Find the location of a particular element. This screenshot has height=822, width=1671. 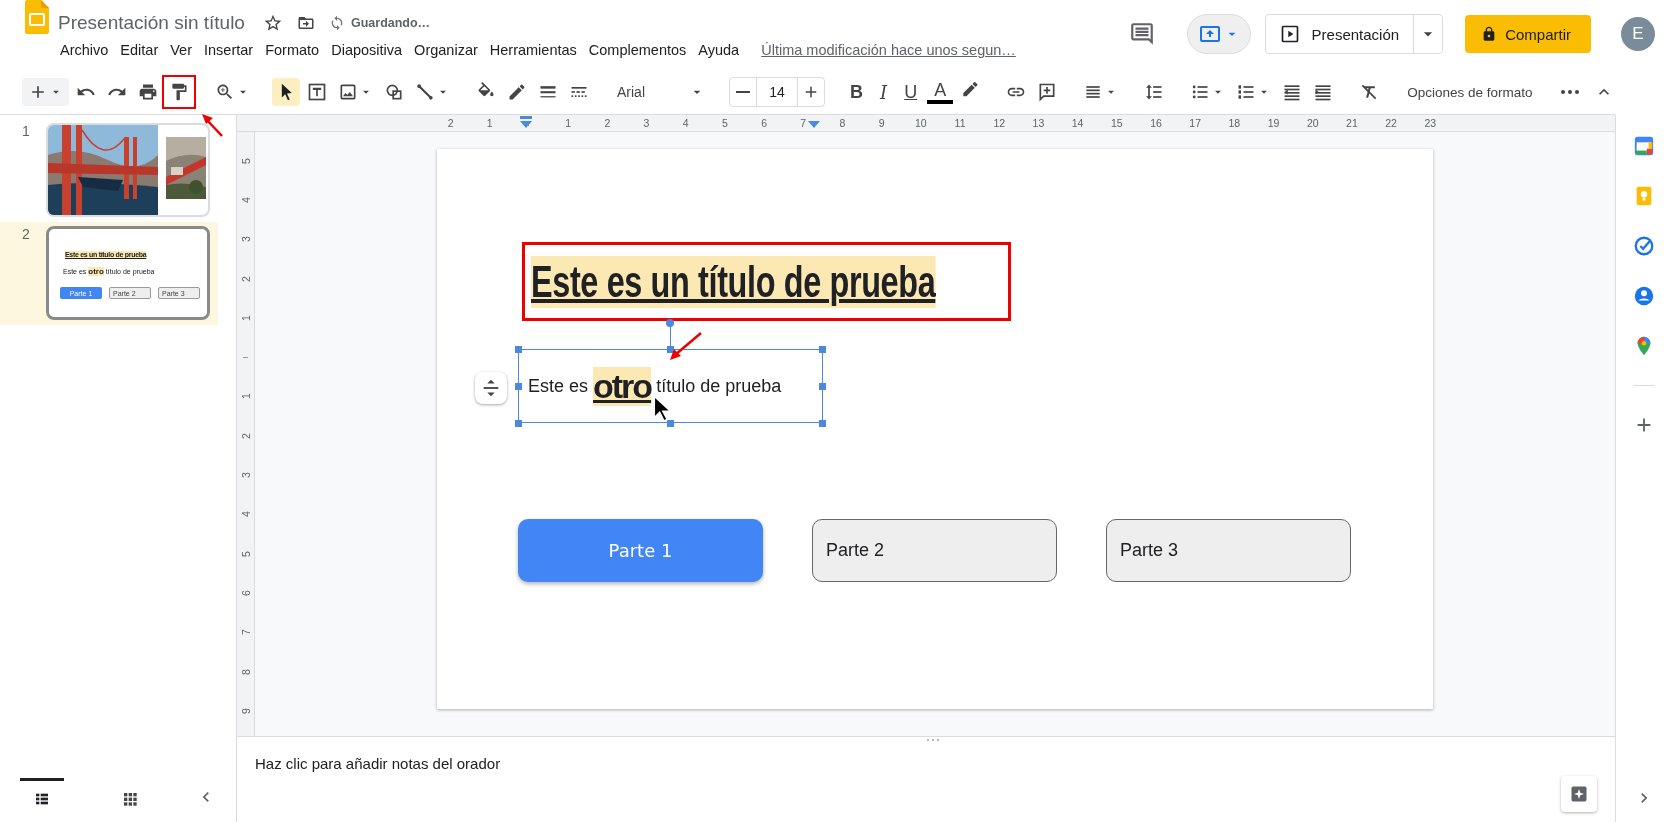

ruler-number: 23 is located at coordinates (1430, 123).